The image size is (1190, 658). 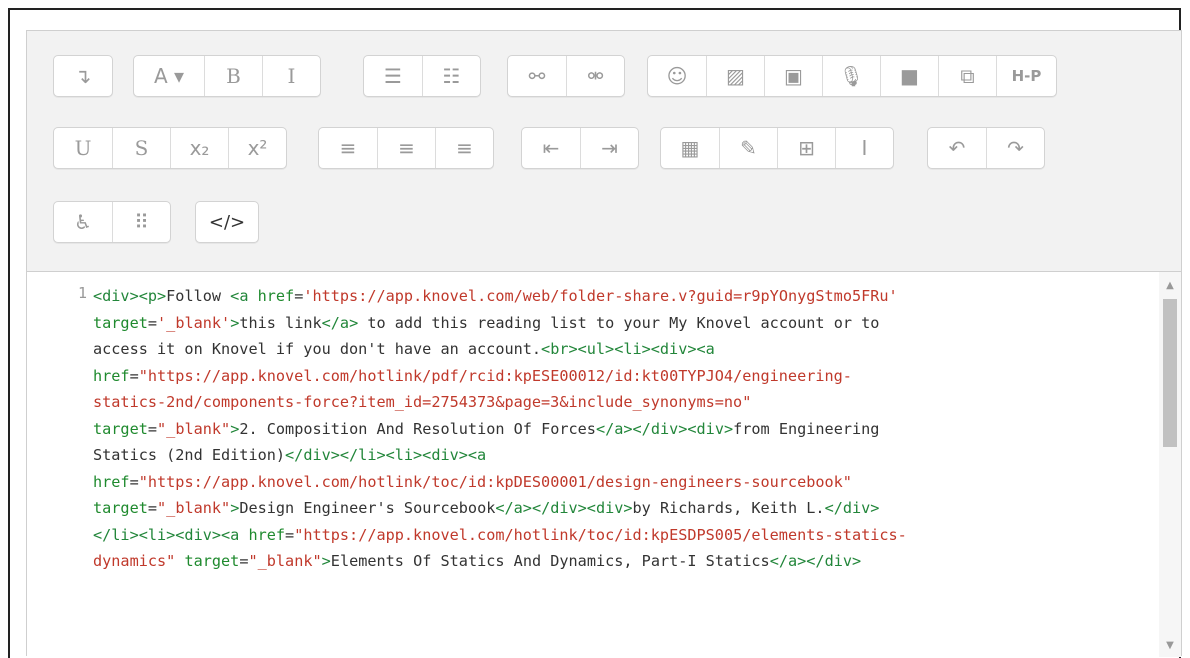 What do you see at coordinates (280, 322) in the screenshot?
I see `text-content: this link` at bounding box center [280, 322].